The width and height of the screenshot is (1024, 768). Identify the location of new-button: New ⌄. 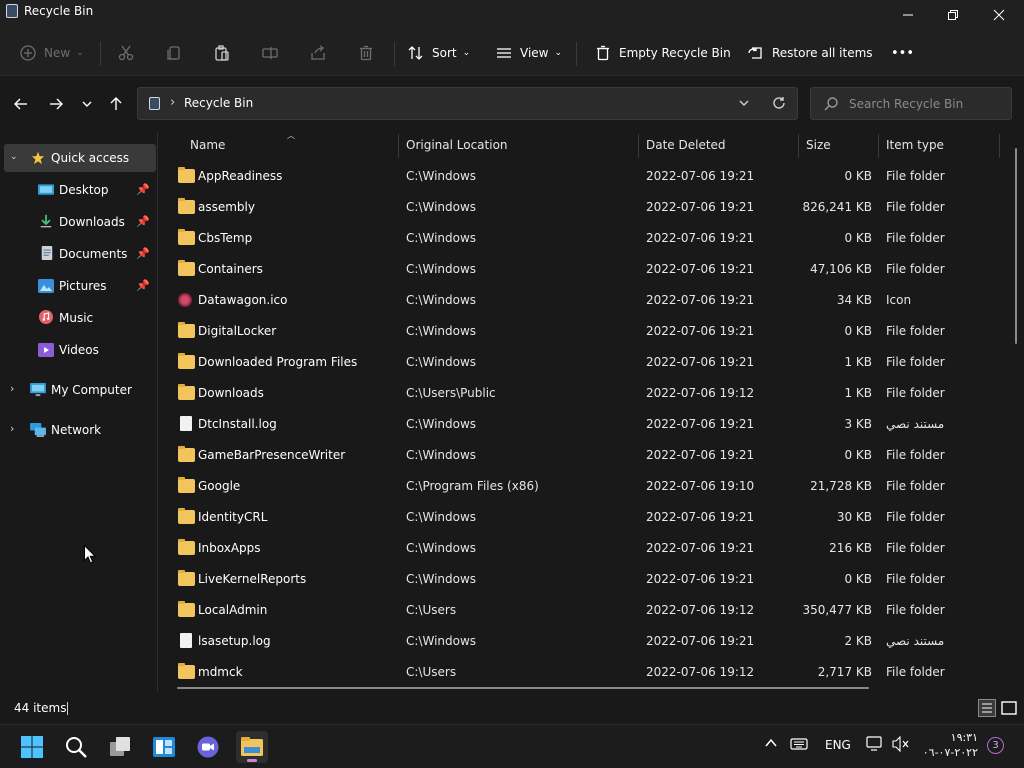
(52, 53).